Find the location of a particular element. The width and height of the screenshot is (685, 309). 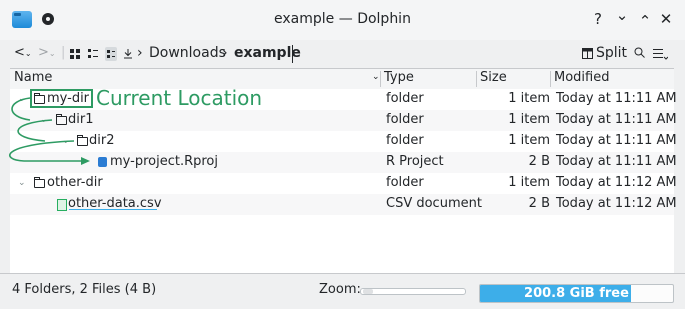

zoom-label: Zoom: is located at coordinates (340, 289).